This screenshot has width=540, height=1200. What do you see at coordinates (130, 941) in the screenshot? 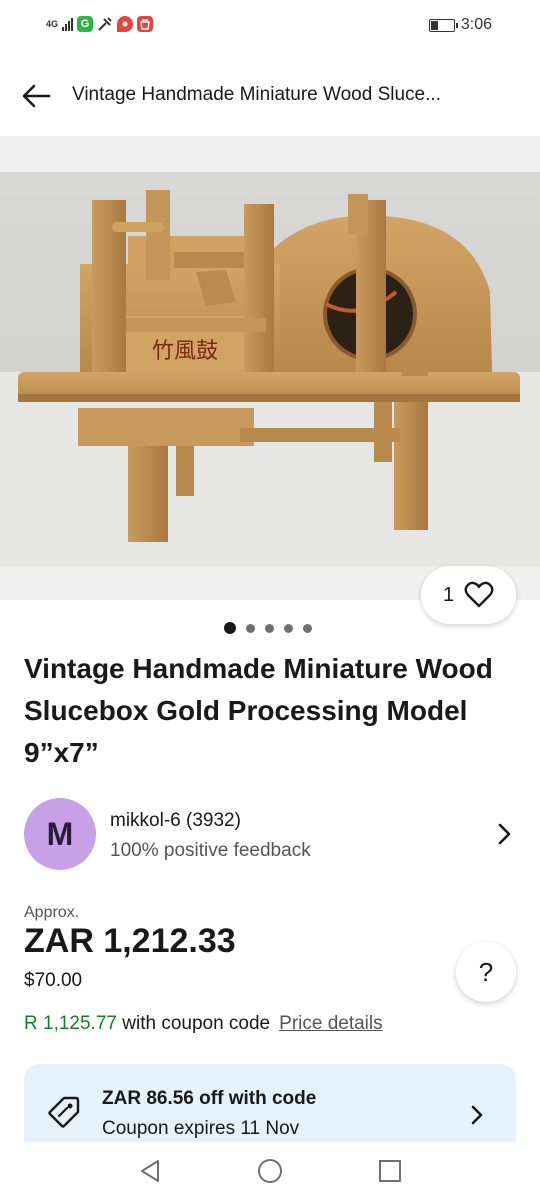
I see `price-local: ZAR 1,212.33` at bounding box center [130, 941].